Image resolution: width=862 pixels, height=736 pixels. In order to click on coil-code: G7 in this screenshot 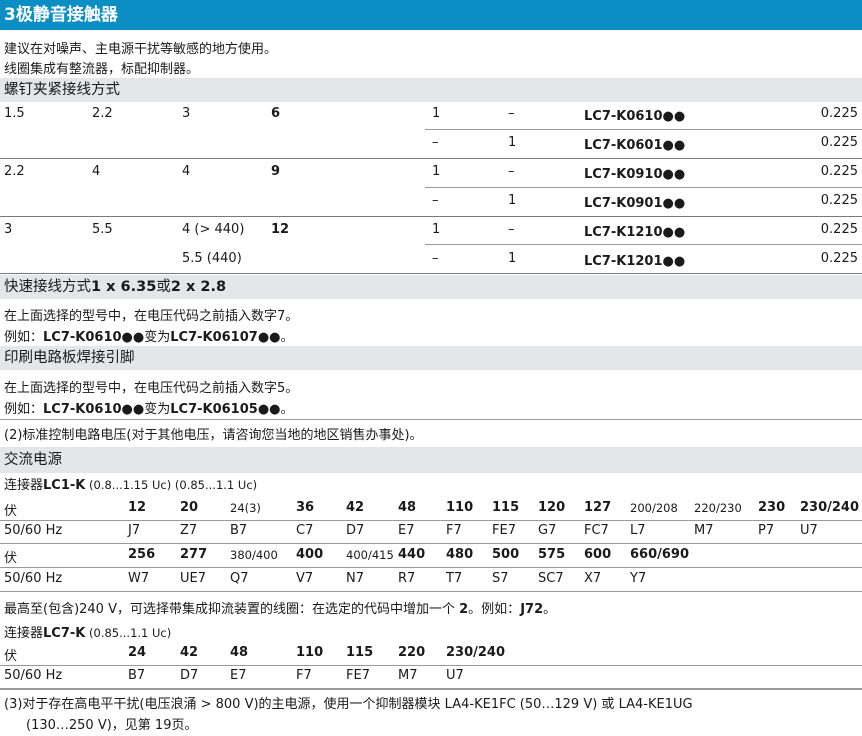, I will do `click(547, 530)`.